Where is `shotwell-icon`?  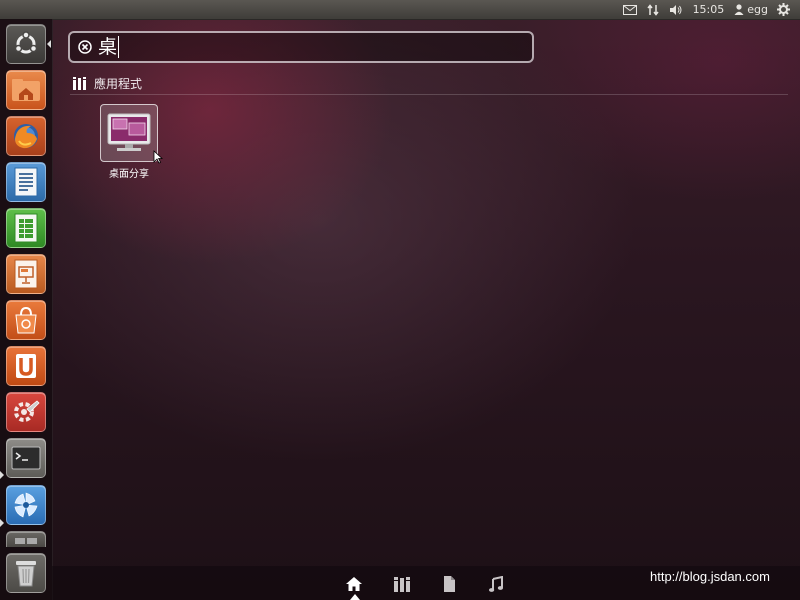
shotwell-icon is located at coordinates (26, 505).